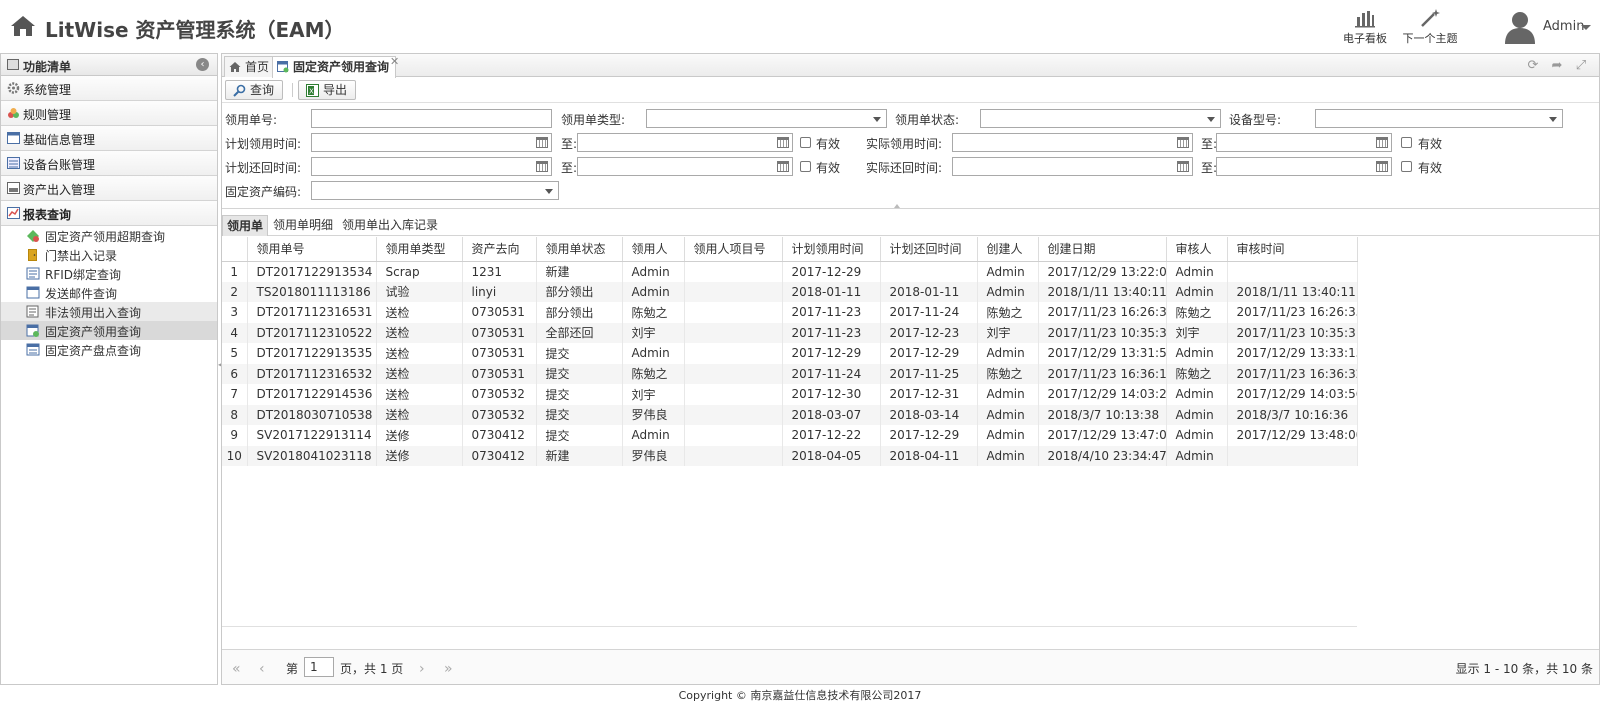 This screenshot has height=702, width=1600. What do you see at coordinates (236, 669) in the screenshot?
I see `first-page-icon: «` at bounding box center [236, 669].